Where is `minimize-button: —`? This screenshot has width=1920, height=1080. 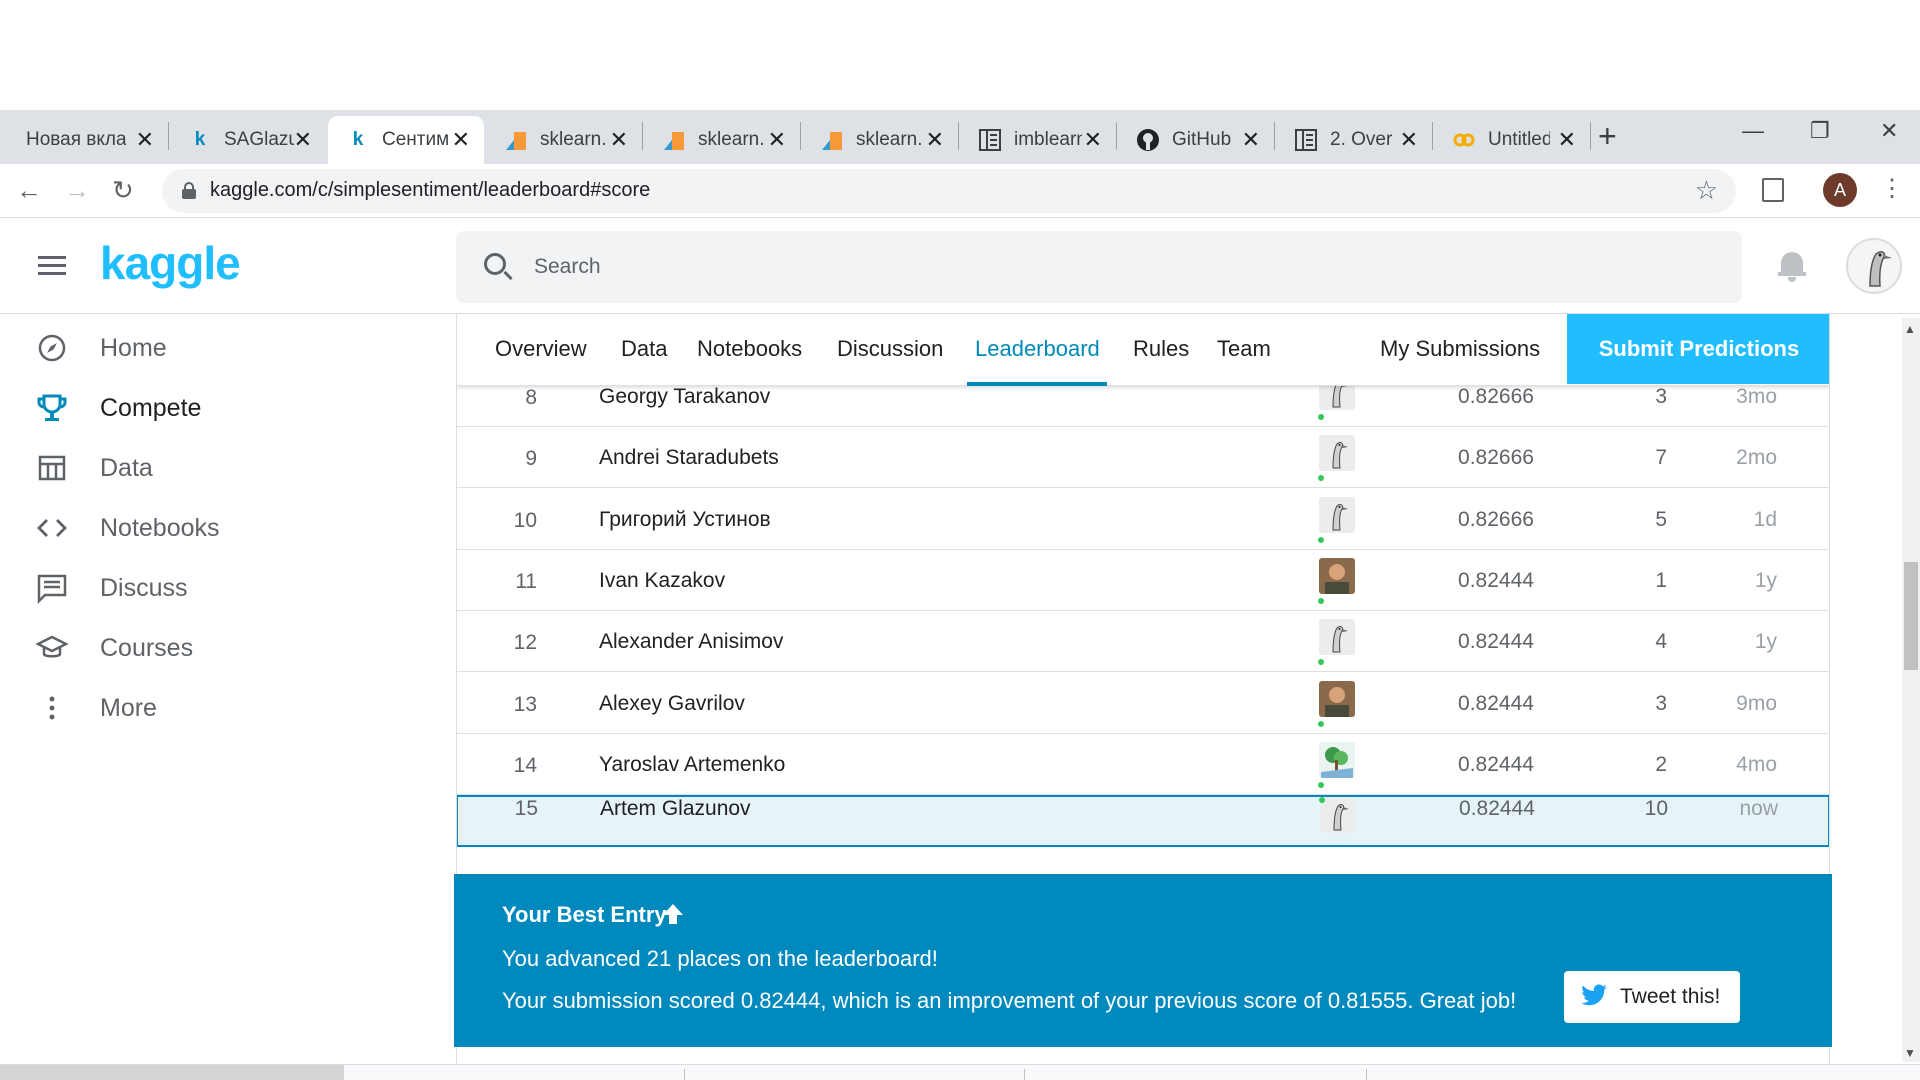 minimize-button: — is located at coordinates (1753, 131).